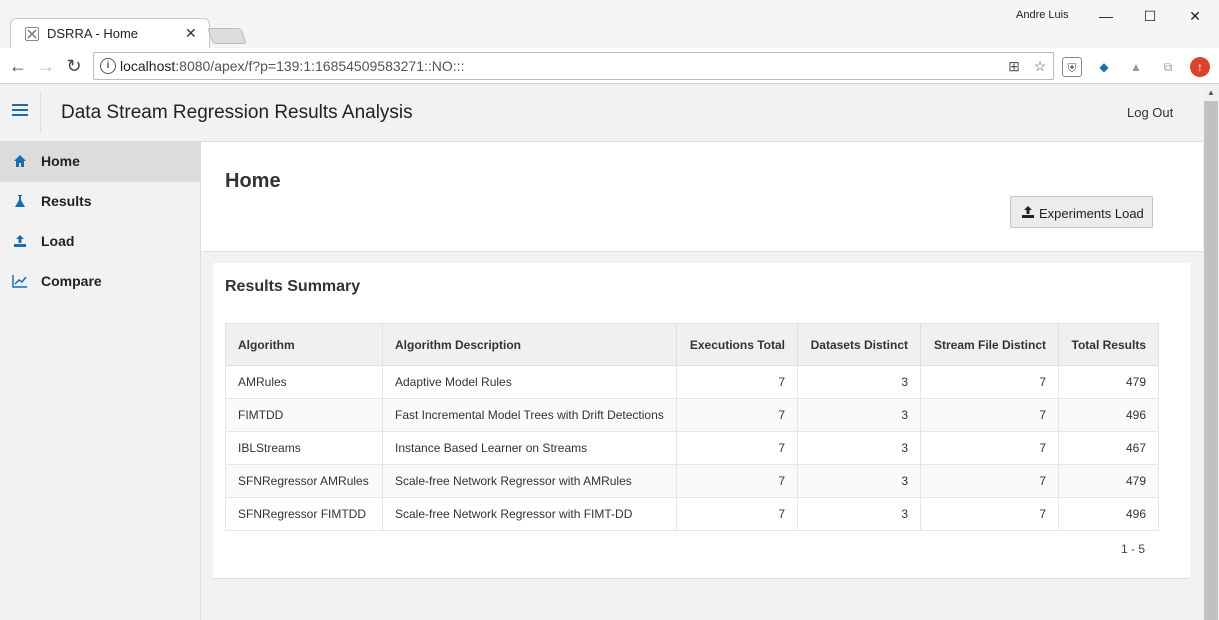 This screenshot has width=1219, height=620. I want to click on scroll-up-icon: ▲, so click(1211, 92).